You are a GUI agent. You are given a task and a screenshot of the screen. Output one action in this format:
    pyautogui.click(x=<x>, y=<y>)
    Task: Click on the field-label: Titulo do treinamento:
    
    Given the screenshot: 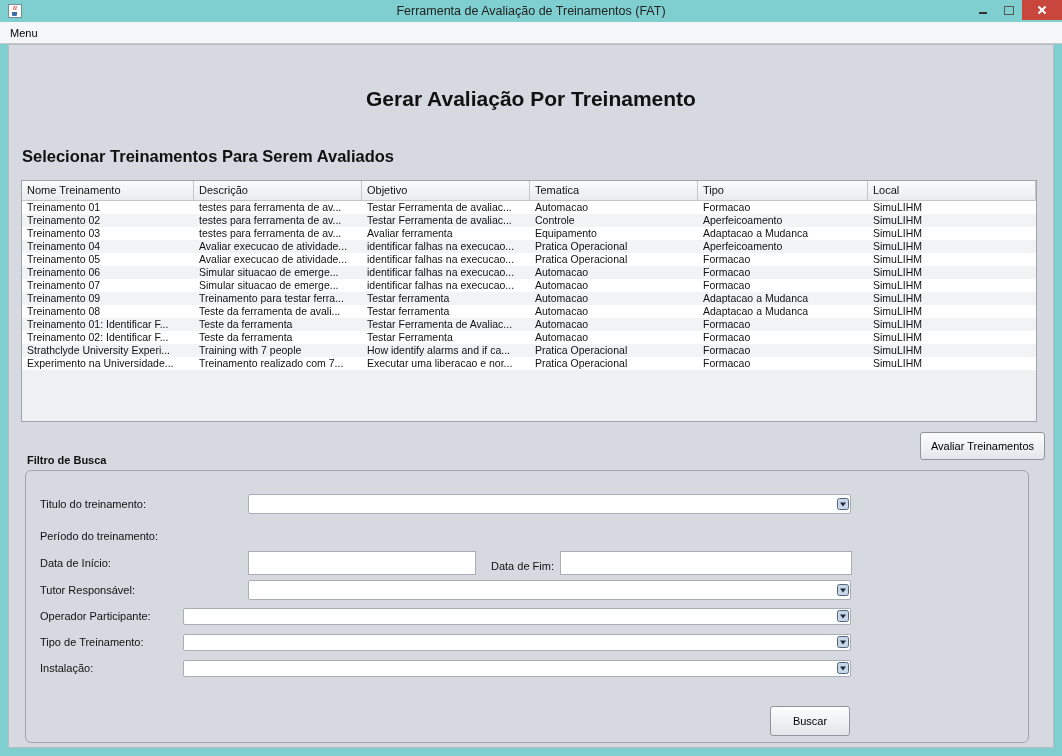 What is the action you would take?
    pyautogui.click(x=93, y=504)
    